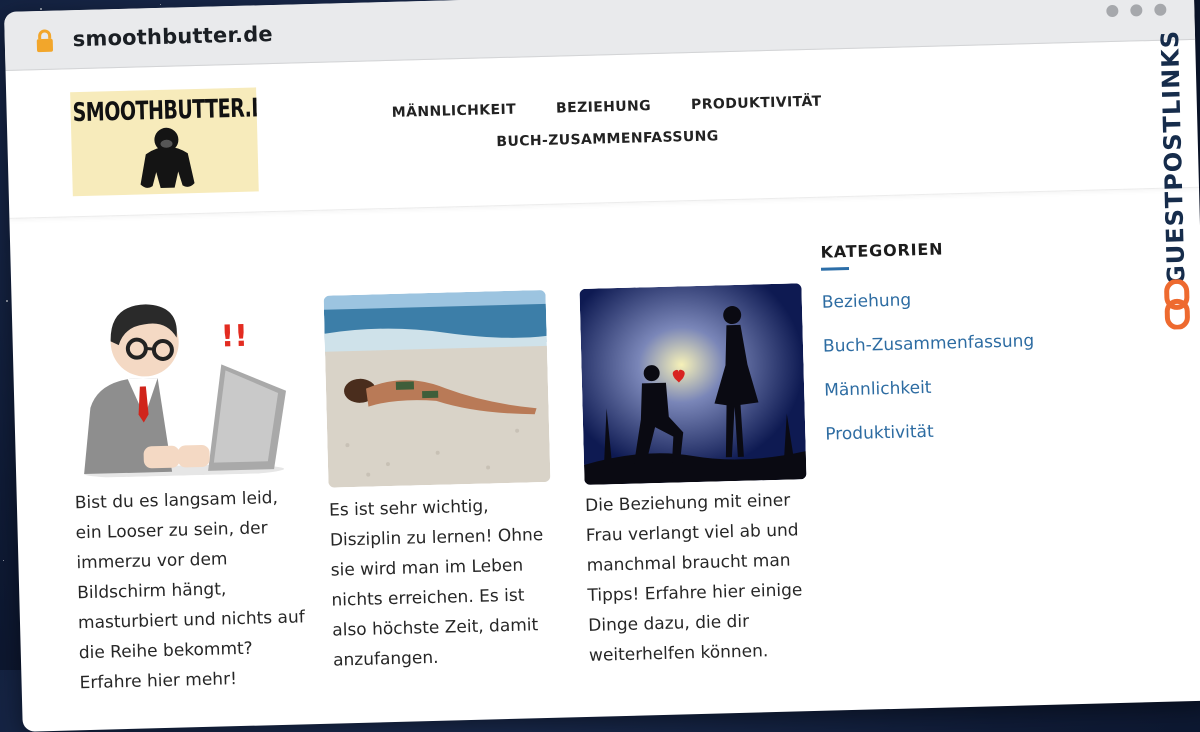 This screenshot has height=732, width=1200. I want to click on window-controls, so click(1136, 10).